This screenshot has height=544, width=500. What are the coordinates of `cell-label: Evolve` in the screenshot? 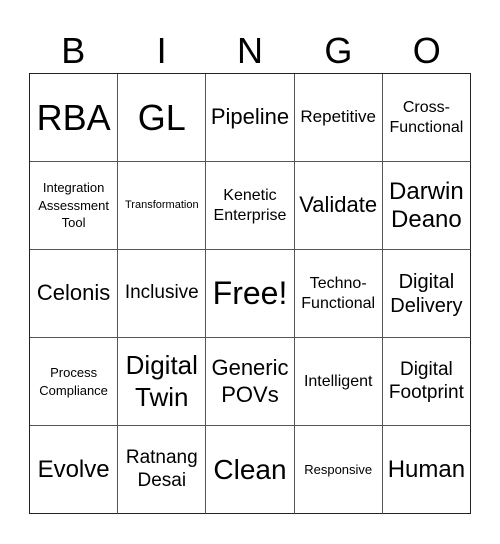 It's located at (73, 469).